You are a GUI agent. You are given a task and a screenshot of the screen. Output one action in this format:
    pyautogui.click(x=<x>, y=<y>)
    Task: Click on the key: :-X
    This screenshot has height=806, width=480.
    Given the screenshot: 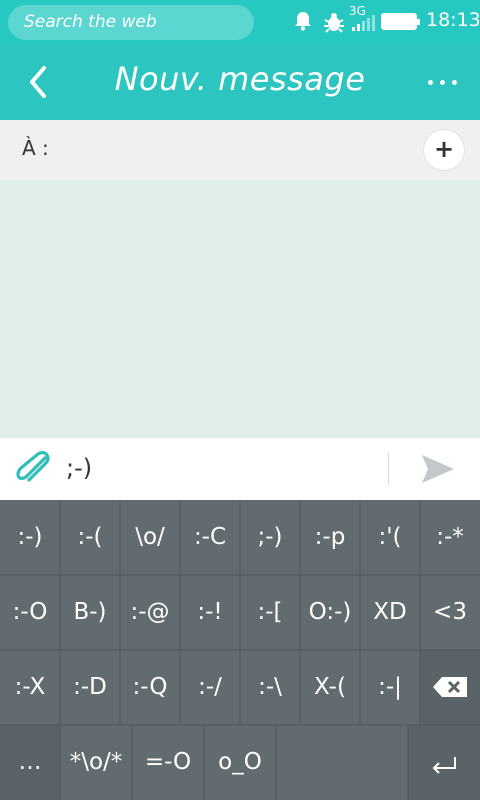 What is the action you would take?
    pyautogui.click(x=30, y=687)
    